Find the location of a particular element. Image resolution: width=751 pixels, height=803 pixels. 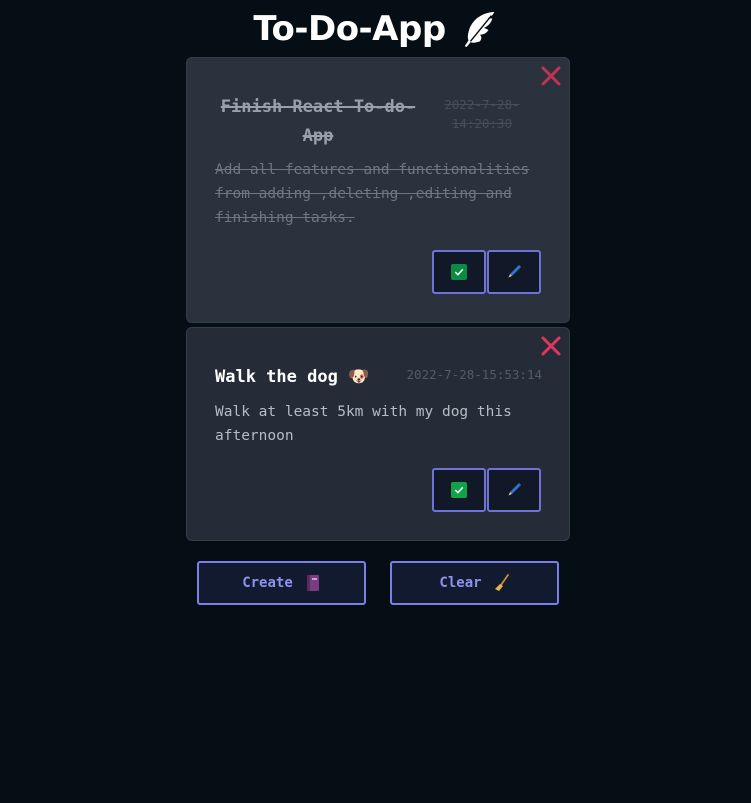

todo-title: Finish React To-do-App is located at coordinates (318, 121).